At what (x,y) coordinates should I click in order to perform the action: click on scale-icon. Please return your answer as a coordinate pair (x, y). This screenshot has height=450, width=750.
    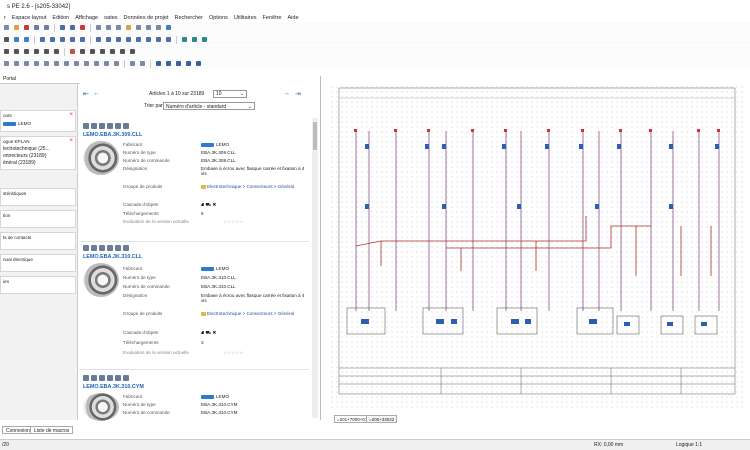
    Looking at the image, I should click on (96, 63).